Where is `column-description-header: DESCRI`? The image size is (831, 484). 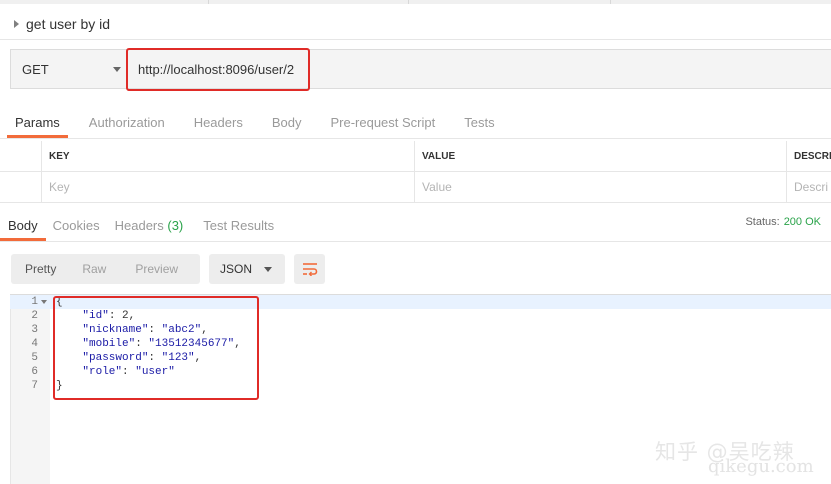
column-description-header: DESCRI is located at coordinates (808, 156).